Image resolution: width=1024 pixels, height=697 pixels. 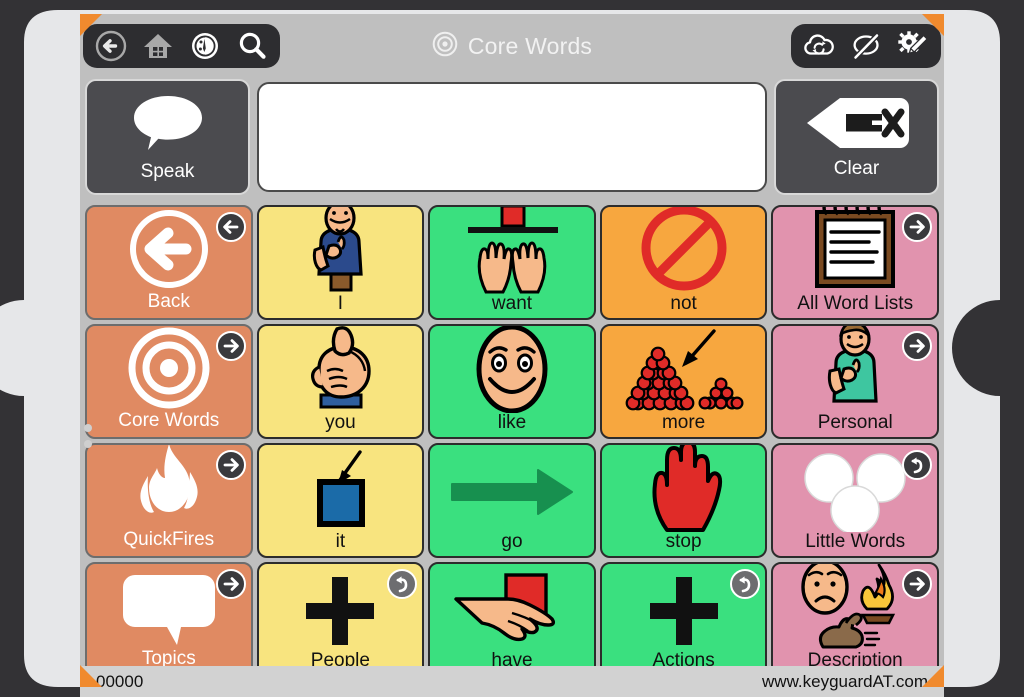 I want to click on grid-cell-i: I, so click(x=340, y=262).